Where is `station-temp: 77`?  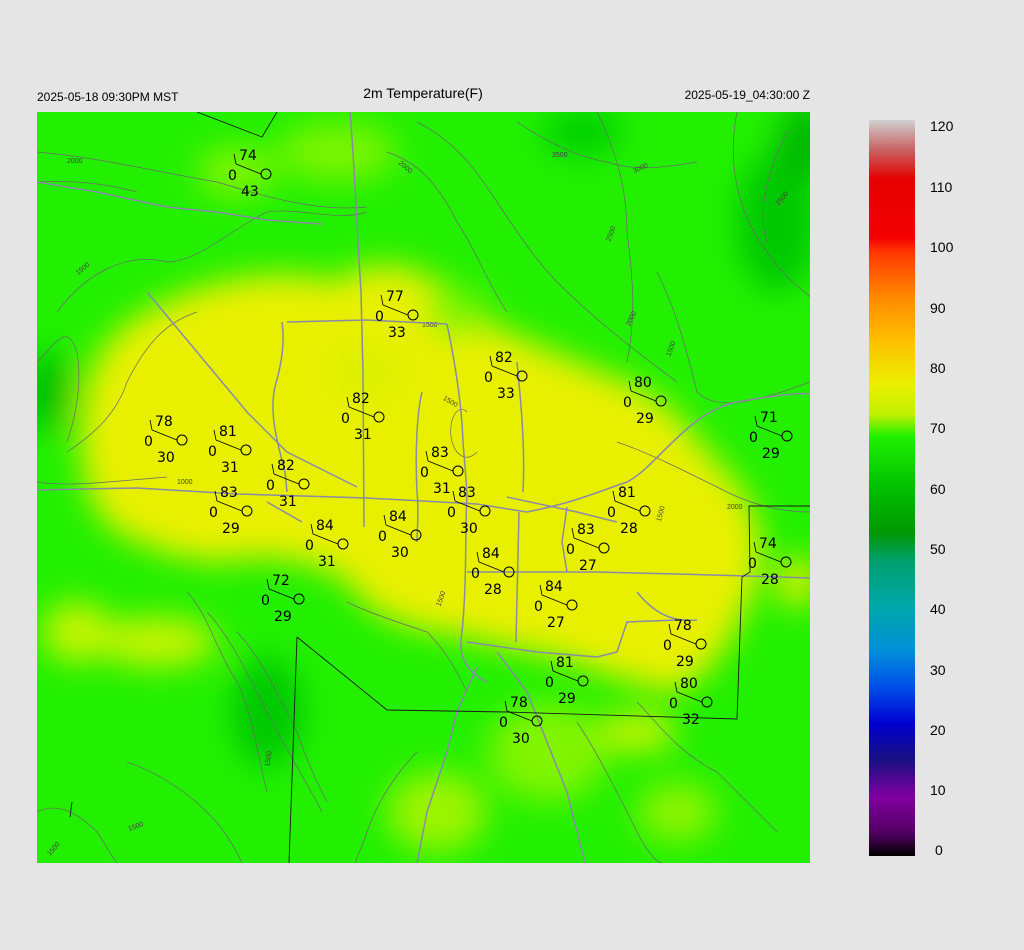 station-temp: 77 is located at coordinates (395, 297).